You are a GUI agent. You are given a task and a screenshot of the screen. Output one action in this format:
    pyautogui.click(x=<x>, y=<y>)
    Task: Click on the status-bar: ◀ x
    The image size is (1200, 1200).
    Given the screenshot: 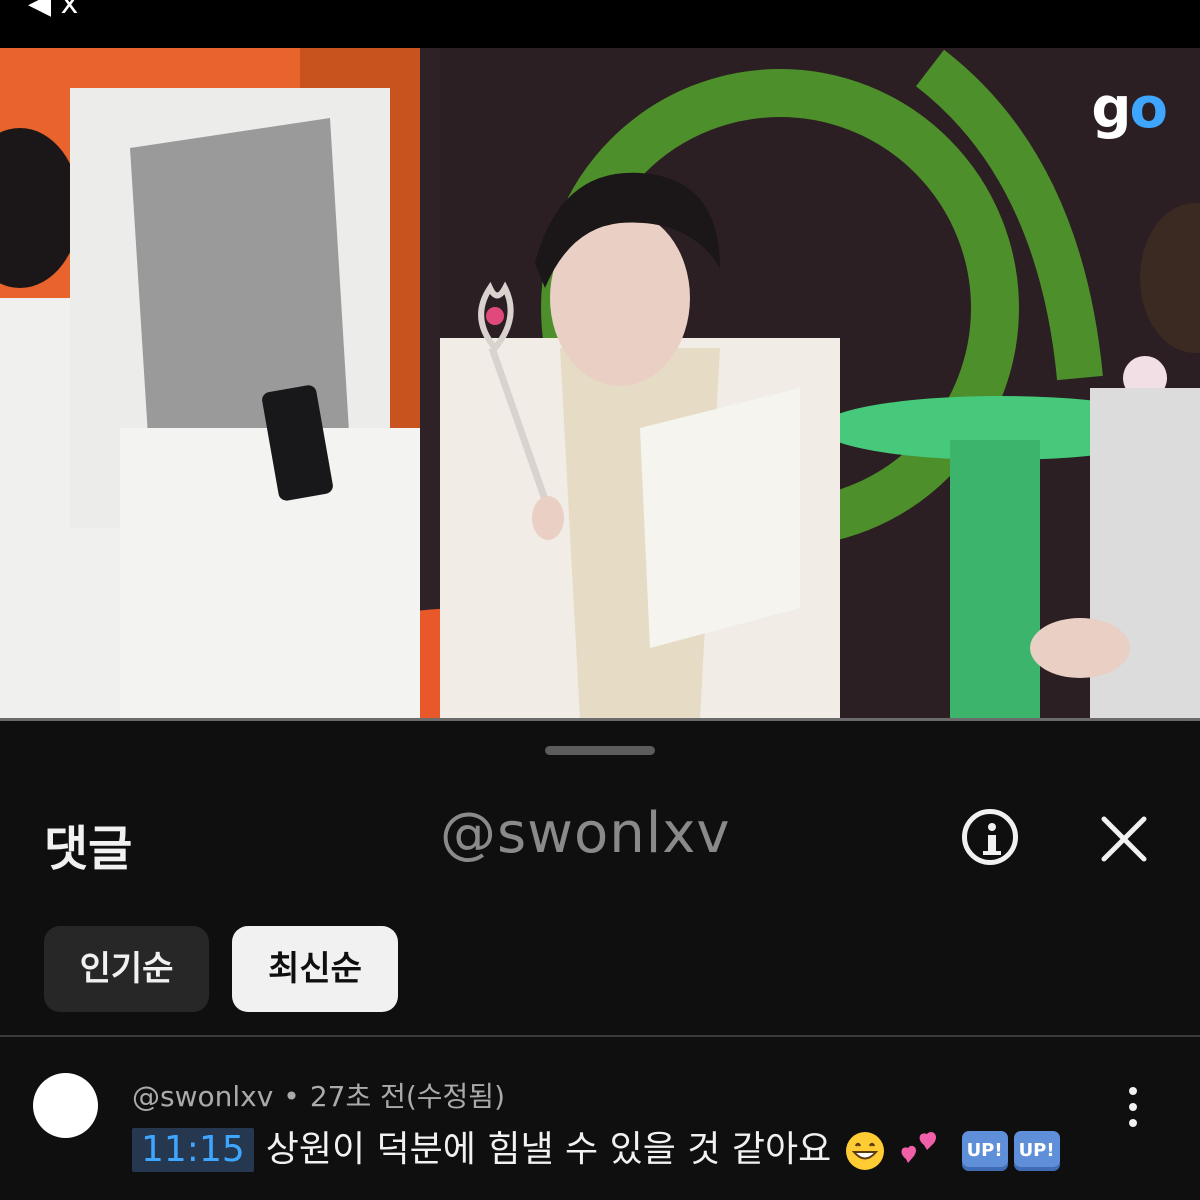 What is the action you would take?
    pyautogui.click(x=600, y=24)
    